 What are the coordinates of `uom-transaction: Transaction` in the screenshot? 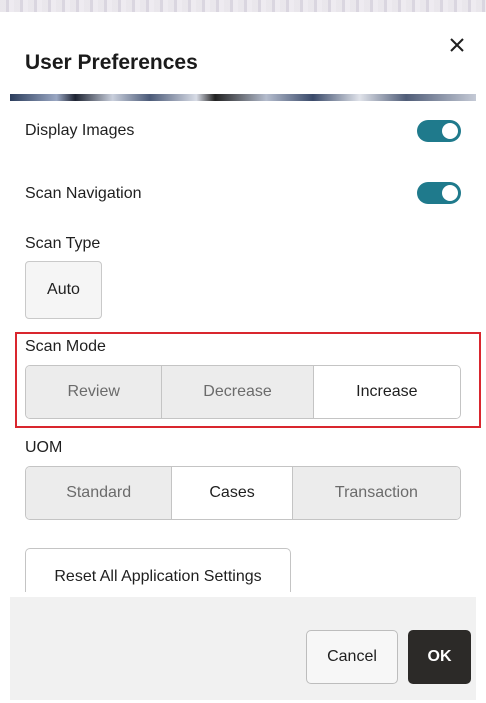 It's located at (376, 493).